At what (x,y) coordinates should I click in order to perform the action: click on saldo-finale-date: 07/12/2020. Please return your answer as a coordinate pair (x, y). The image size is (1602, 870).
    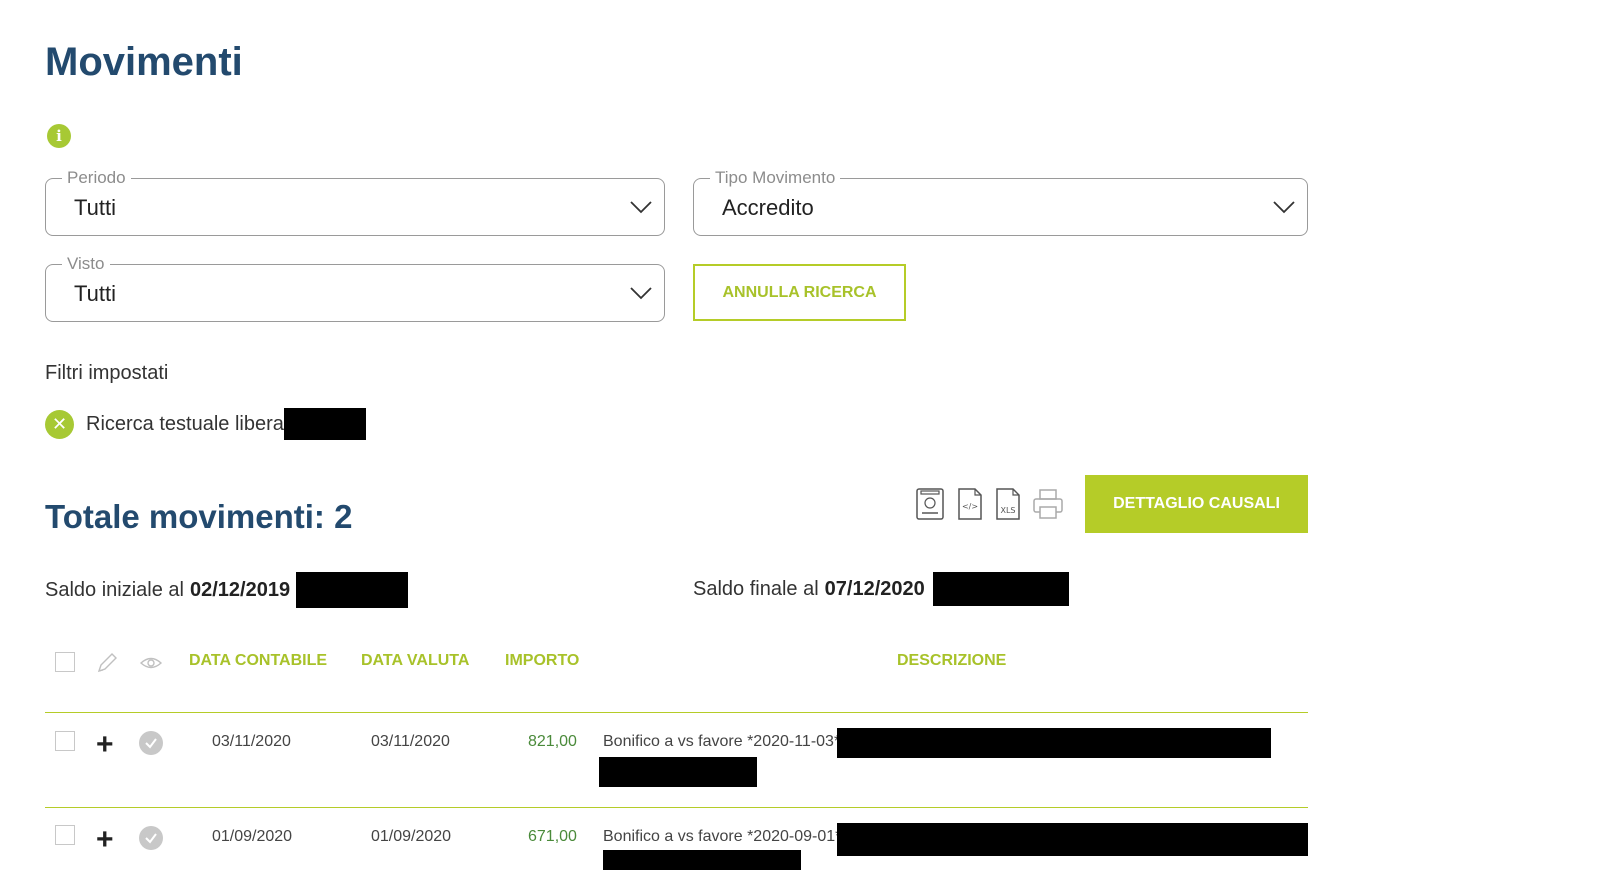
    Looking at the image, I should click on (874, 588).